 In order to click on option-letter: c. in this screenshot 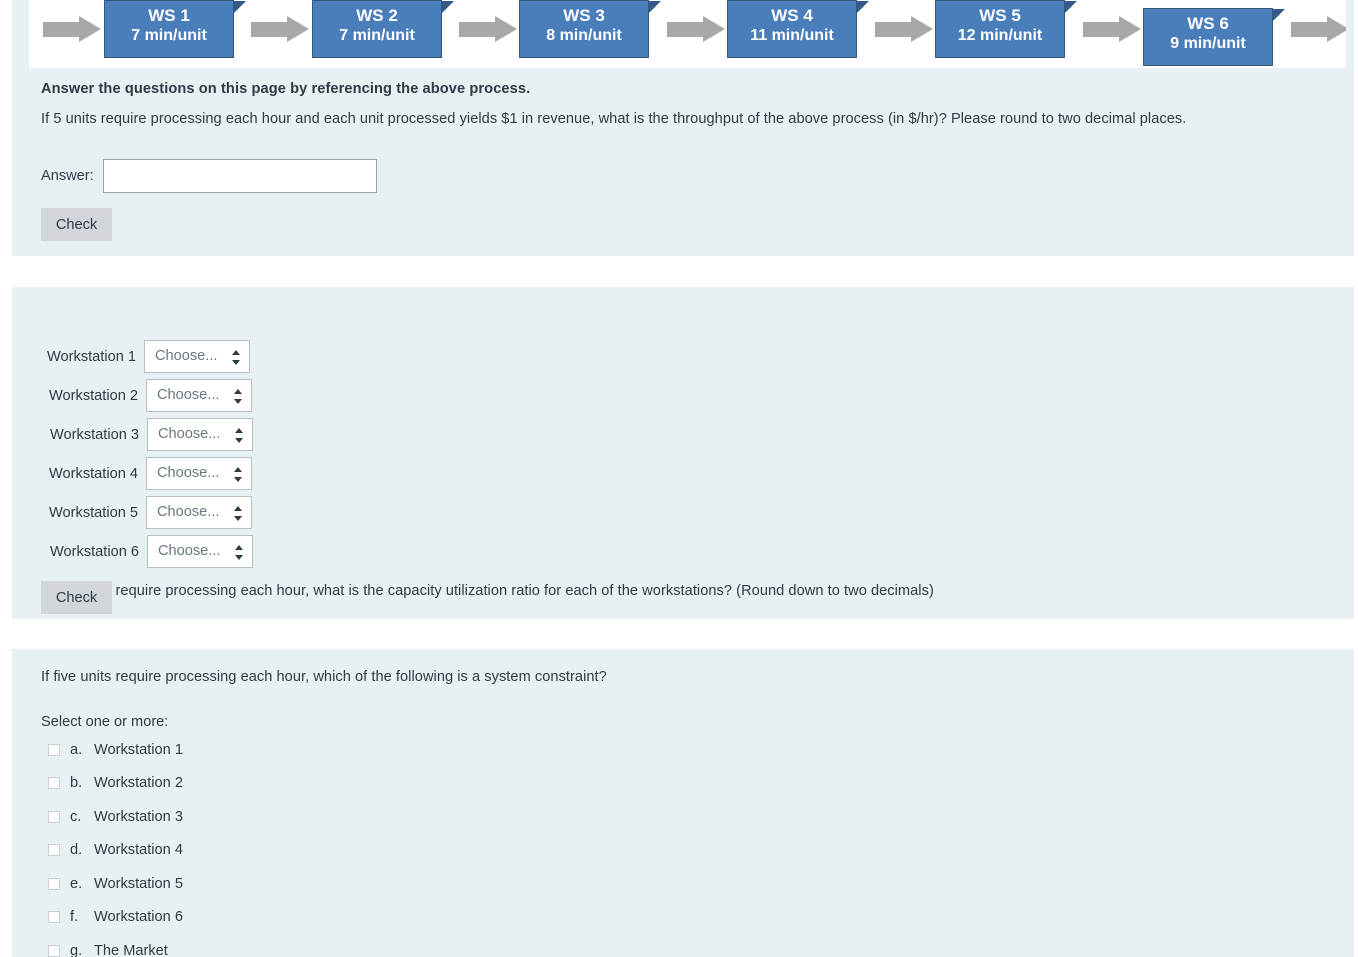, I will do `click(76, 817)`.